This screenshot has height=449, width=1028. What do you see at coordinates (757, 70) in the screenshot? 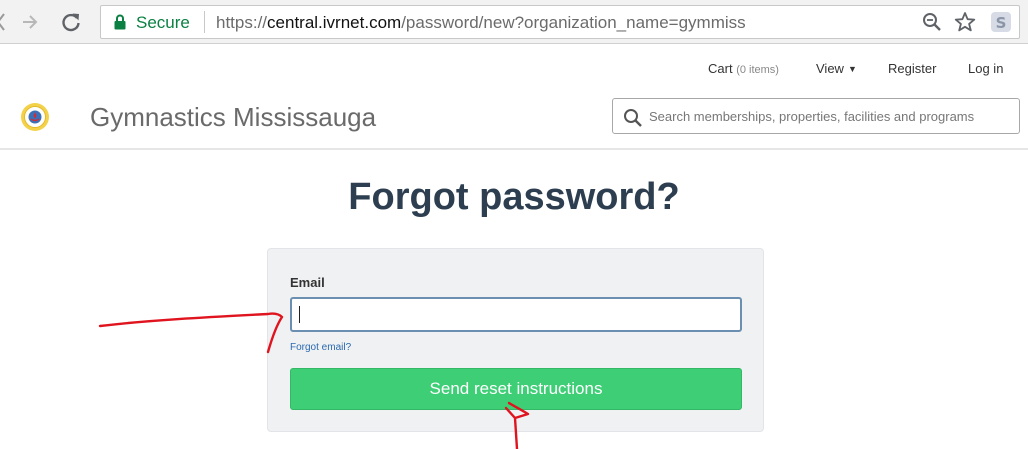
I see `cart-count: (0 items)` at bounding box center [757, 70].